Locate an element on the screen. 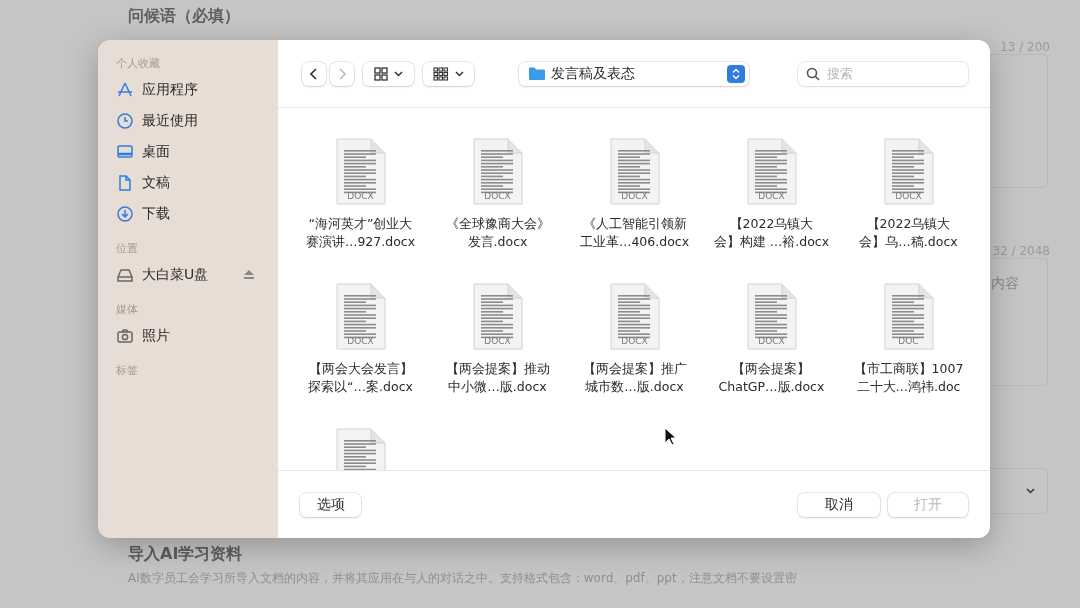 The height and width of the screenshot is (608, 1080). section-title: 导入AI学习资料 is located at coordinates (186, 554).